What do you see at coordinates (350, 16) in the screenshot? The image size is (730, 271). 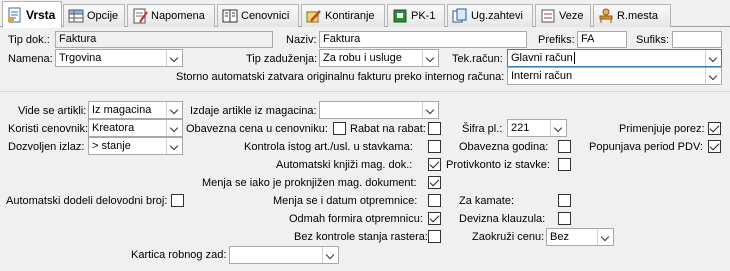 I see `tab-label: Kontiranje` at bounding box center [350, 16].